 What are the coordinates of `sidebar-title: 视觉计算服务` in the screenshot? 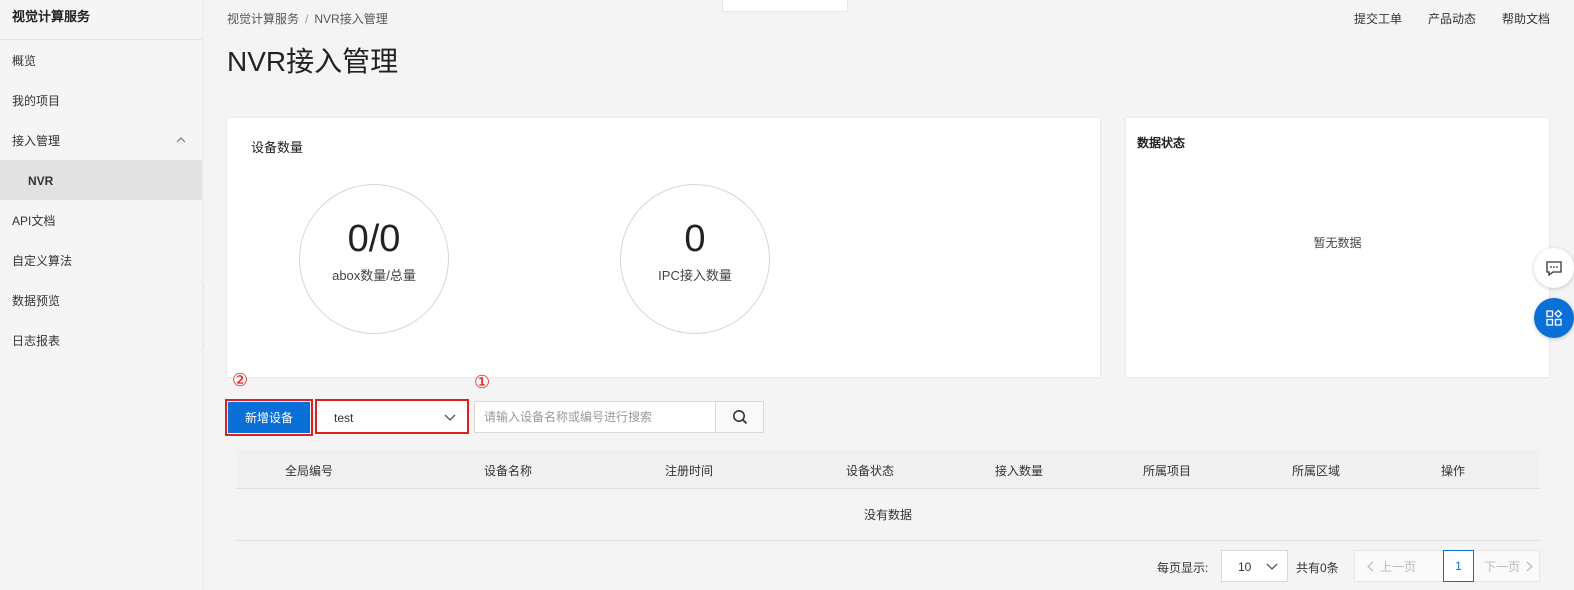 It's located at (101, 20).